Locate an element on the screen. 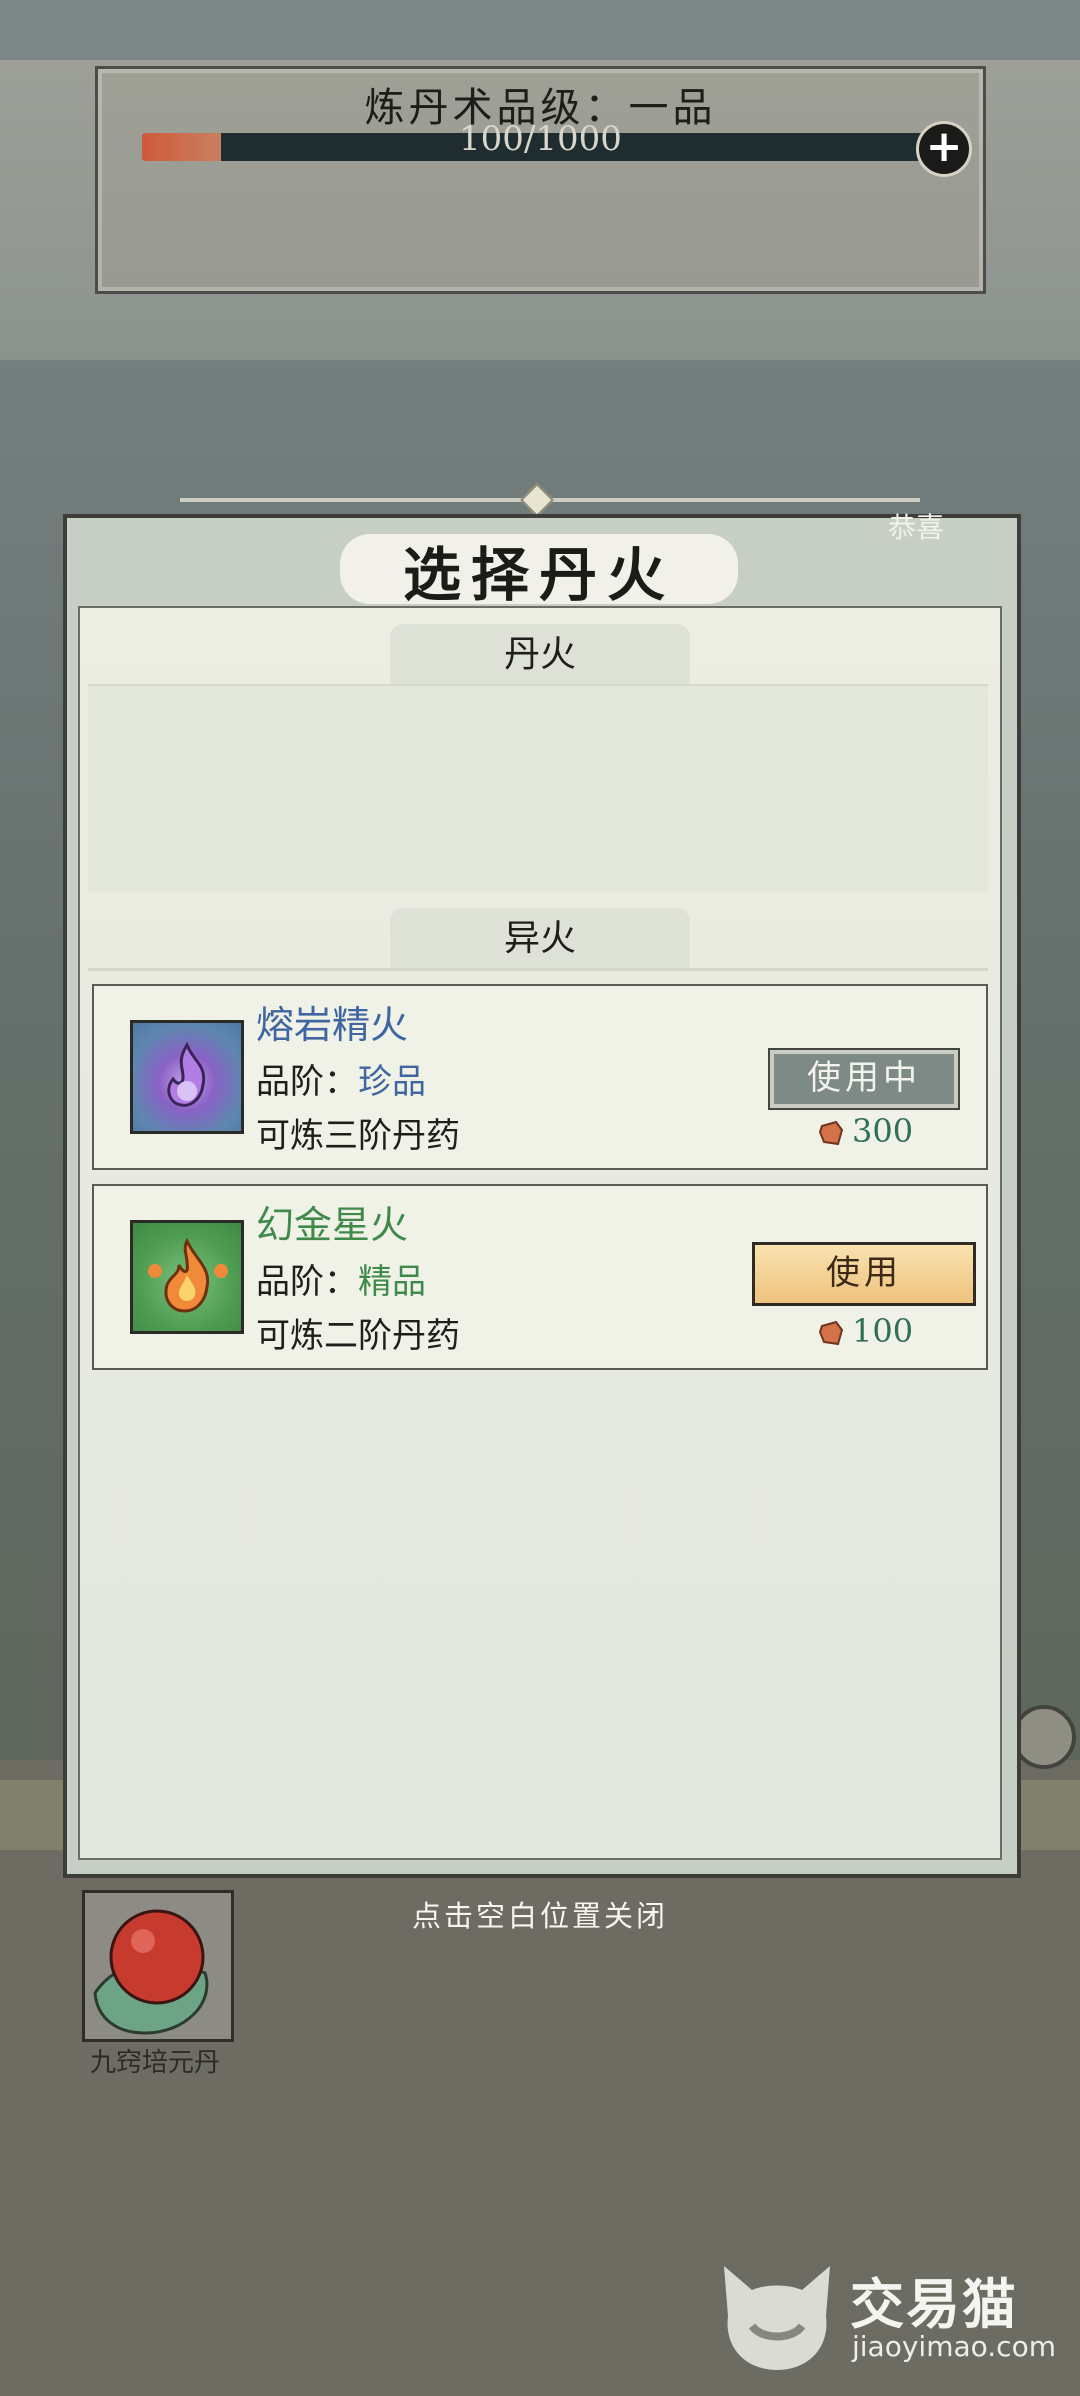 This screenshot has width=1080, height=2396. section-tab-strange-fire: 异火 is located at coordinates (540, 939).